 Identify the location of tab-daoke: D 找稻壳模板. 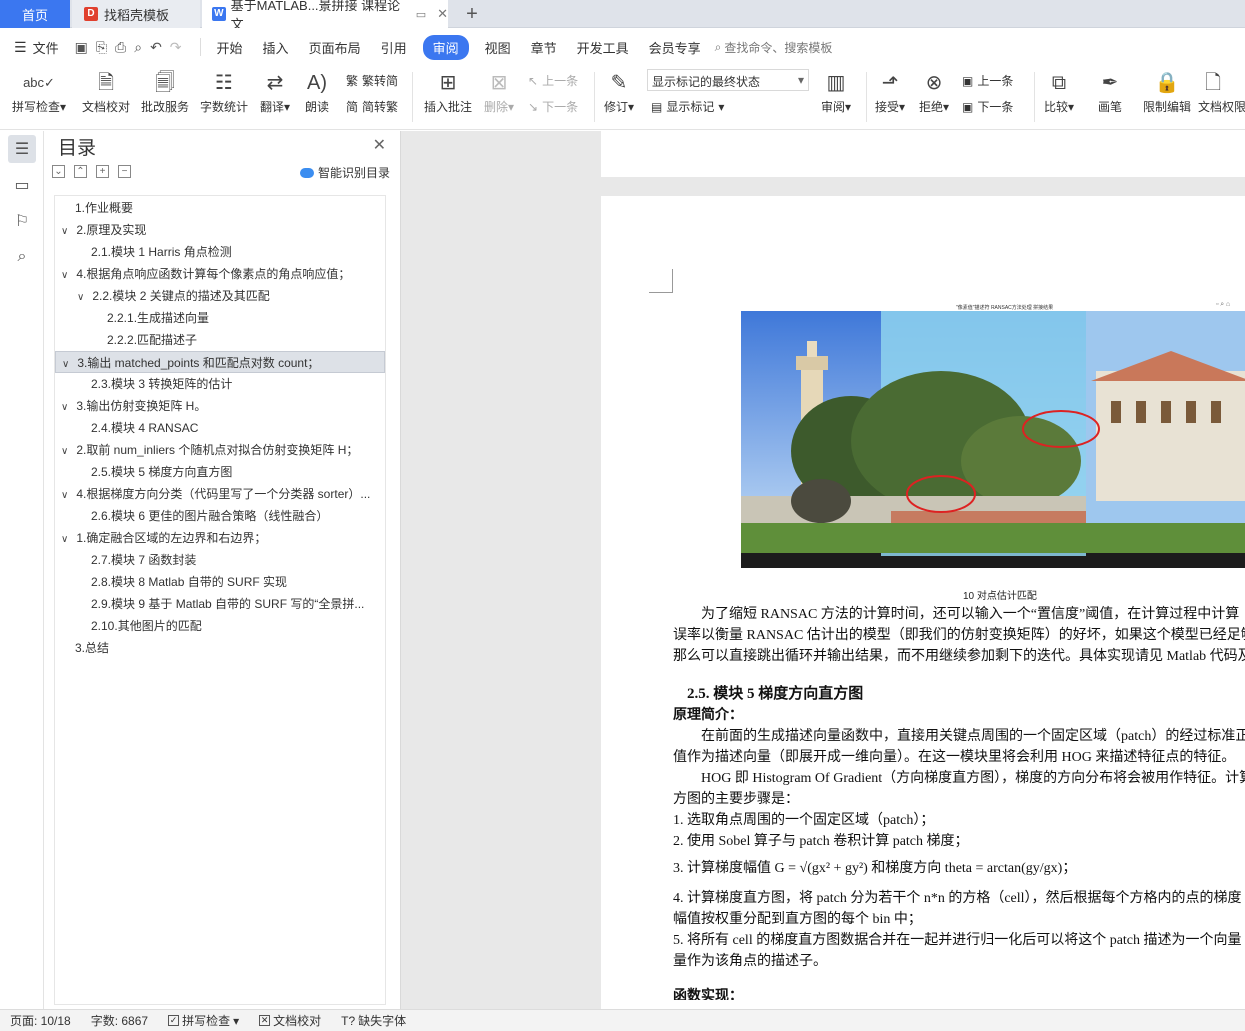
(136, 14).